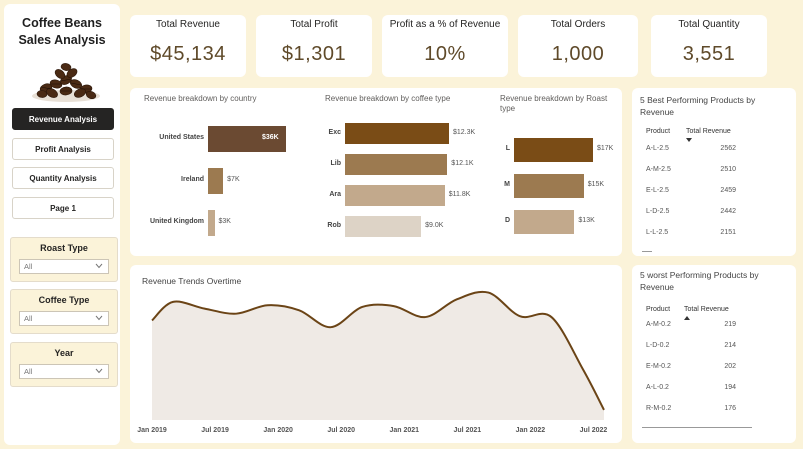  Describe the element at coordinates (728, 232) in the screenshot. I see `table-cell-revenue: 2151` at that location.